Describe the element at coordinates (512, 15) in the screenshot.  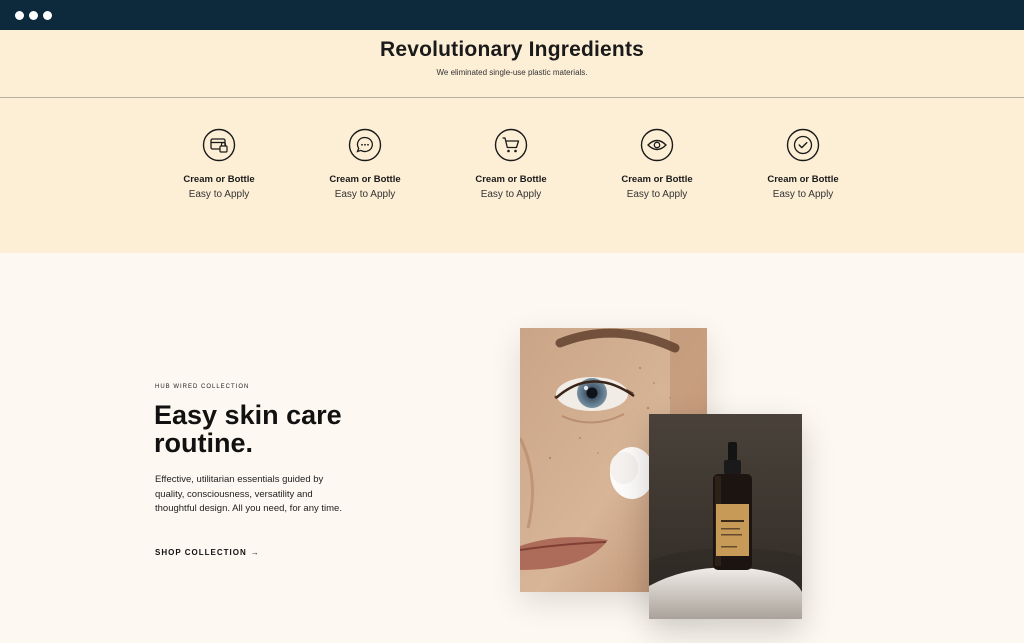
I see `browser-title-bar` at that location.